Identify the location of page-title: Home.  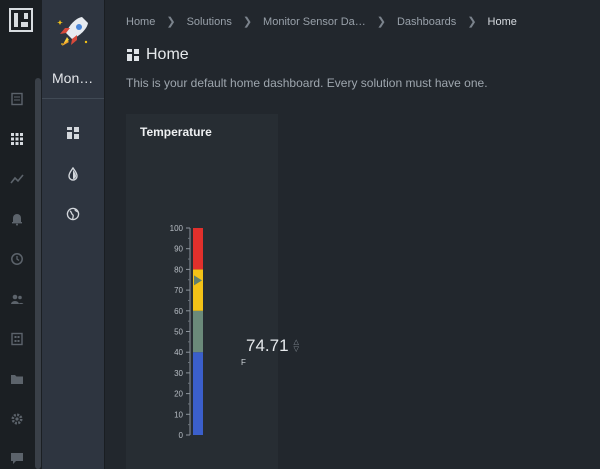
(167, 54).